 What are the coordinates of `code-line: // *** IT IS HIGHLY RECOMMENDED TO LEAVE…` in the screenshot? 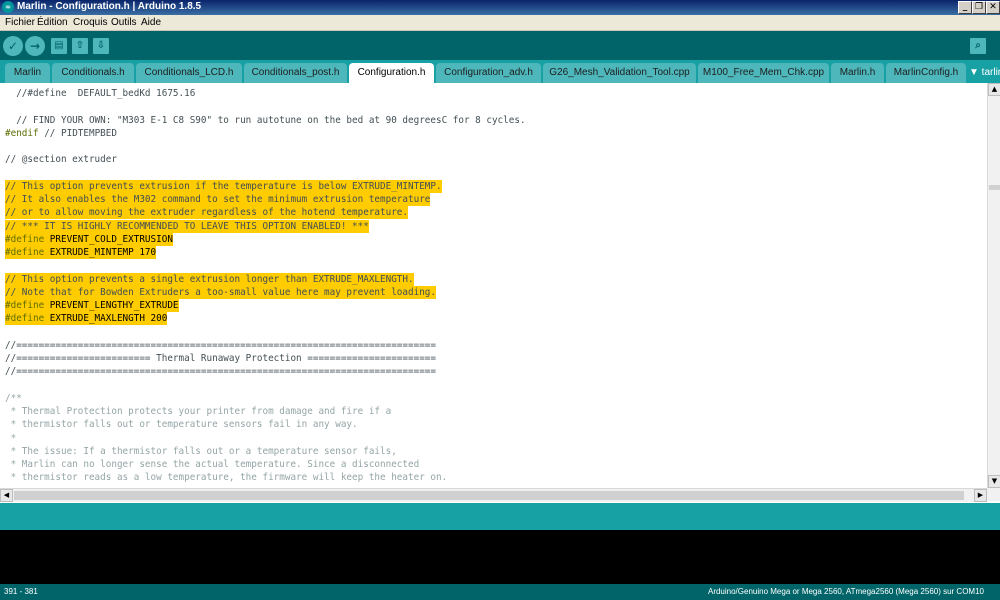 It's located at (187, 226).